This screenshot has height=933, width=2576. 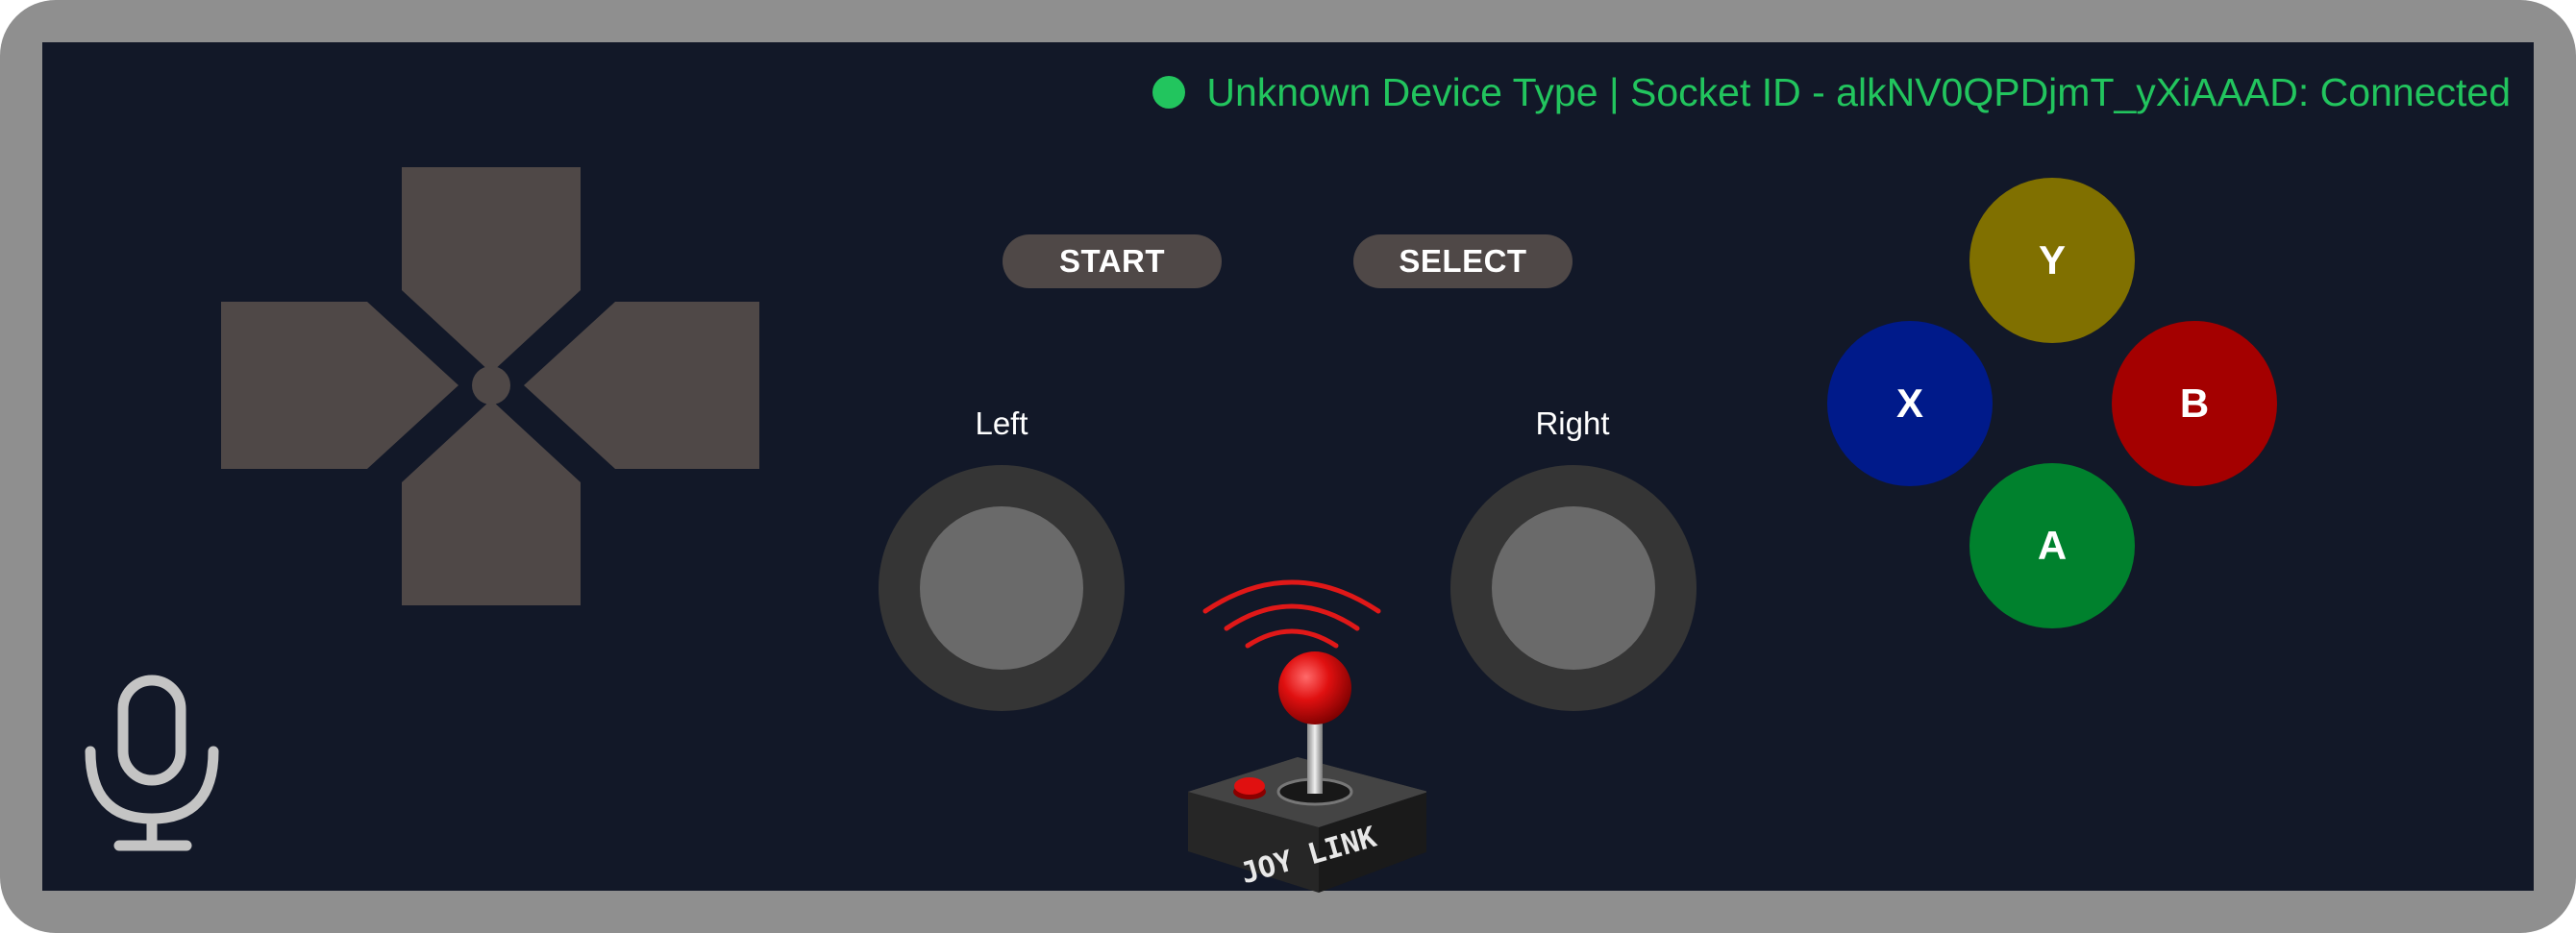 I want to click on select-button: SELECT, so click(x=1463, y=261).